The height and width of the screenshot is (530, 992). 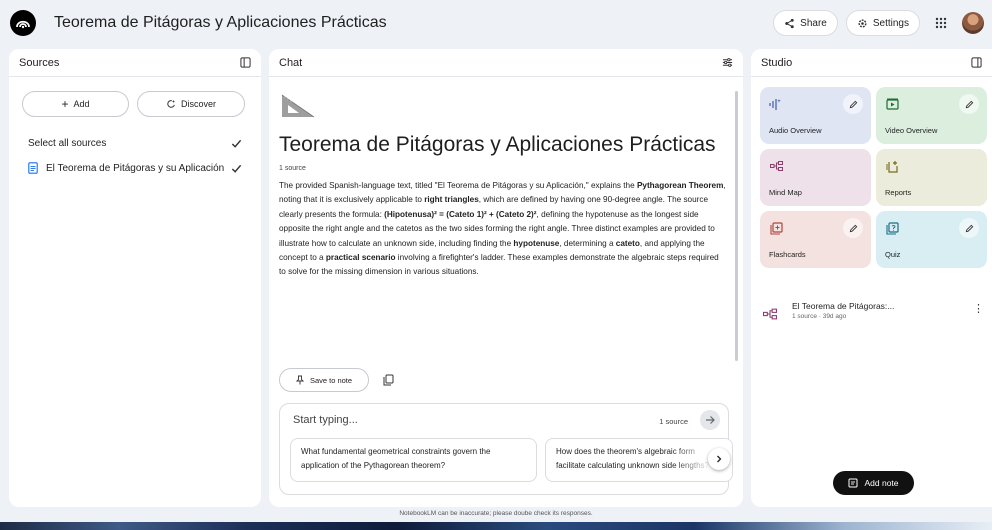 What do you see at coordinates (360, 258) in the screenshot?
I see `summary-bold: practical scenario` at bounding box center [360, 258].